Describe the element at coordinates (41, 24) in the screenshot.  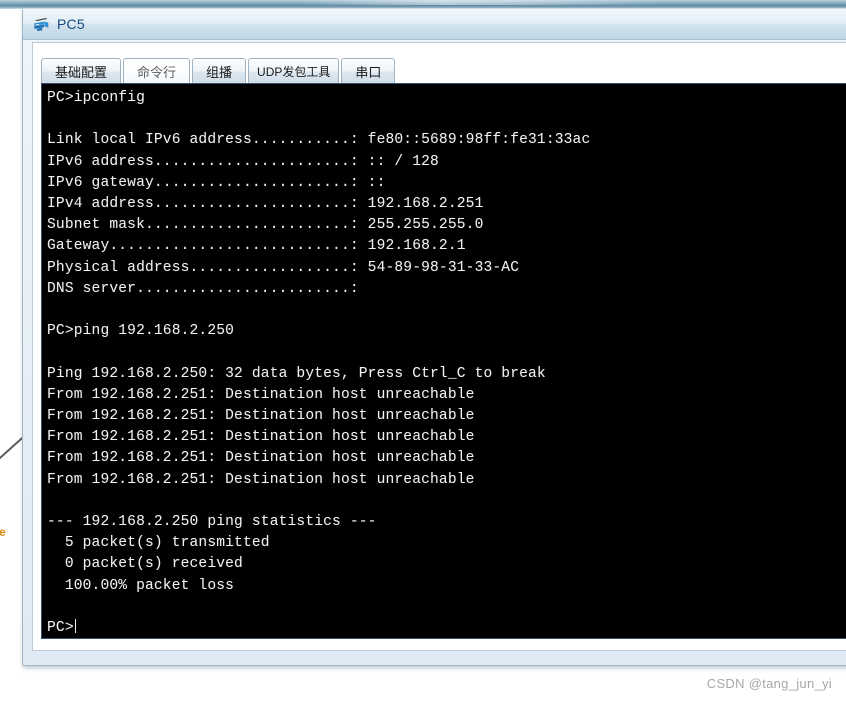
I see `pc-host-icon` at that location.